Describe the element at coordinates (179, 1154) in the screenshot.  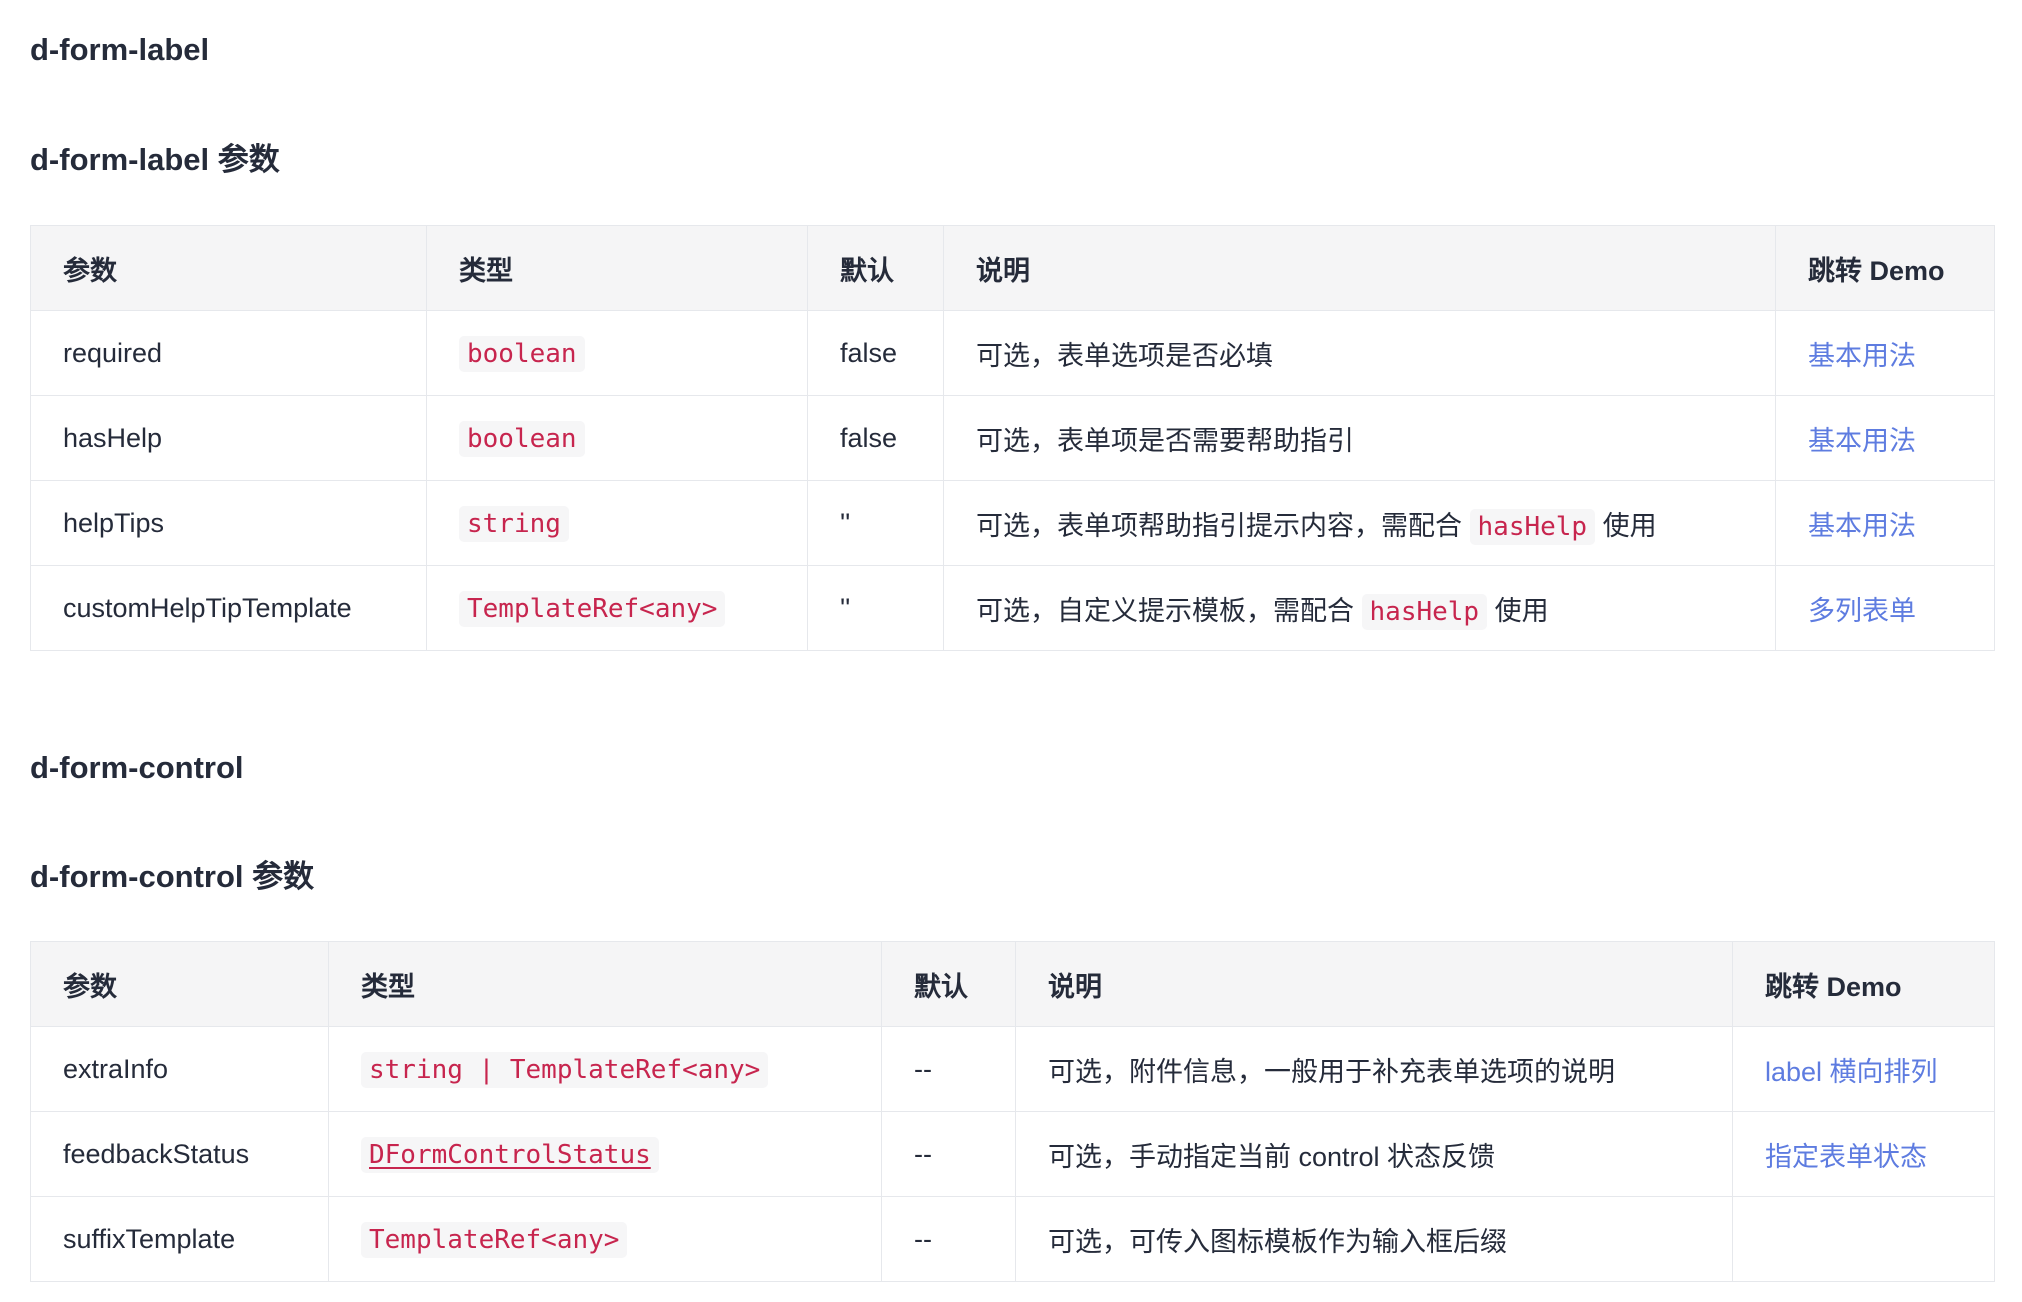
I see `param-name: feedbackStatus` at that location.